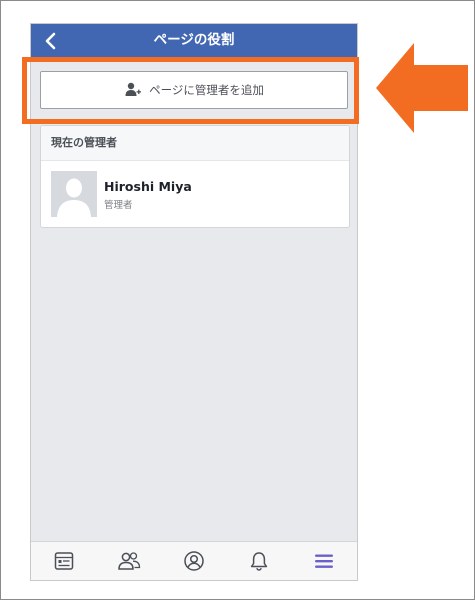 The image size is (475, 600). I want to click on current-admins-card: 現在の管理者 Hiroshi Miya 管理者, so click(195, 176).